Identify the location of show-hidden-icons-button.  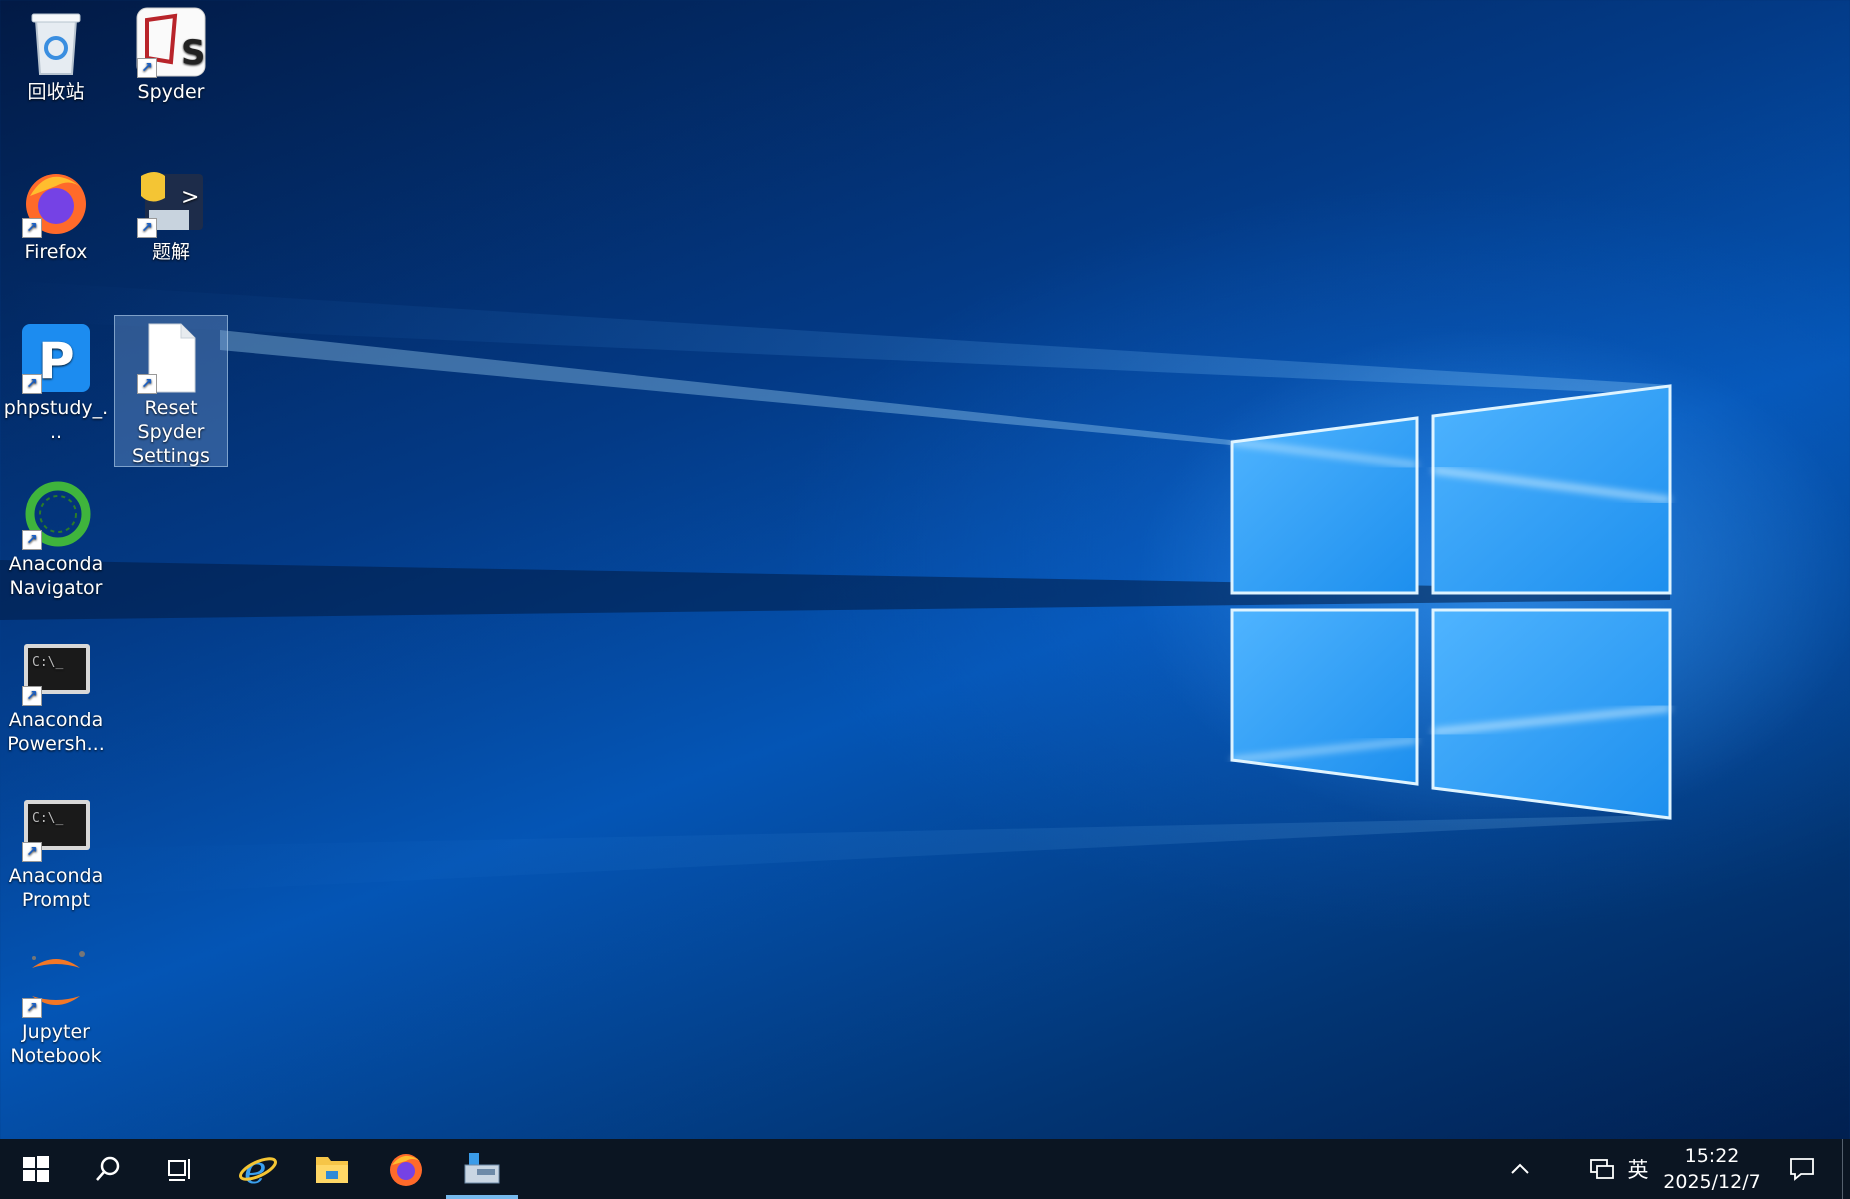
(1520, 1169).